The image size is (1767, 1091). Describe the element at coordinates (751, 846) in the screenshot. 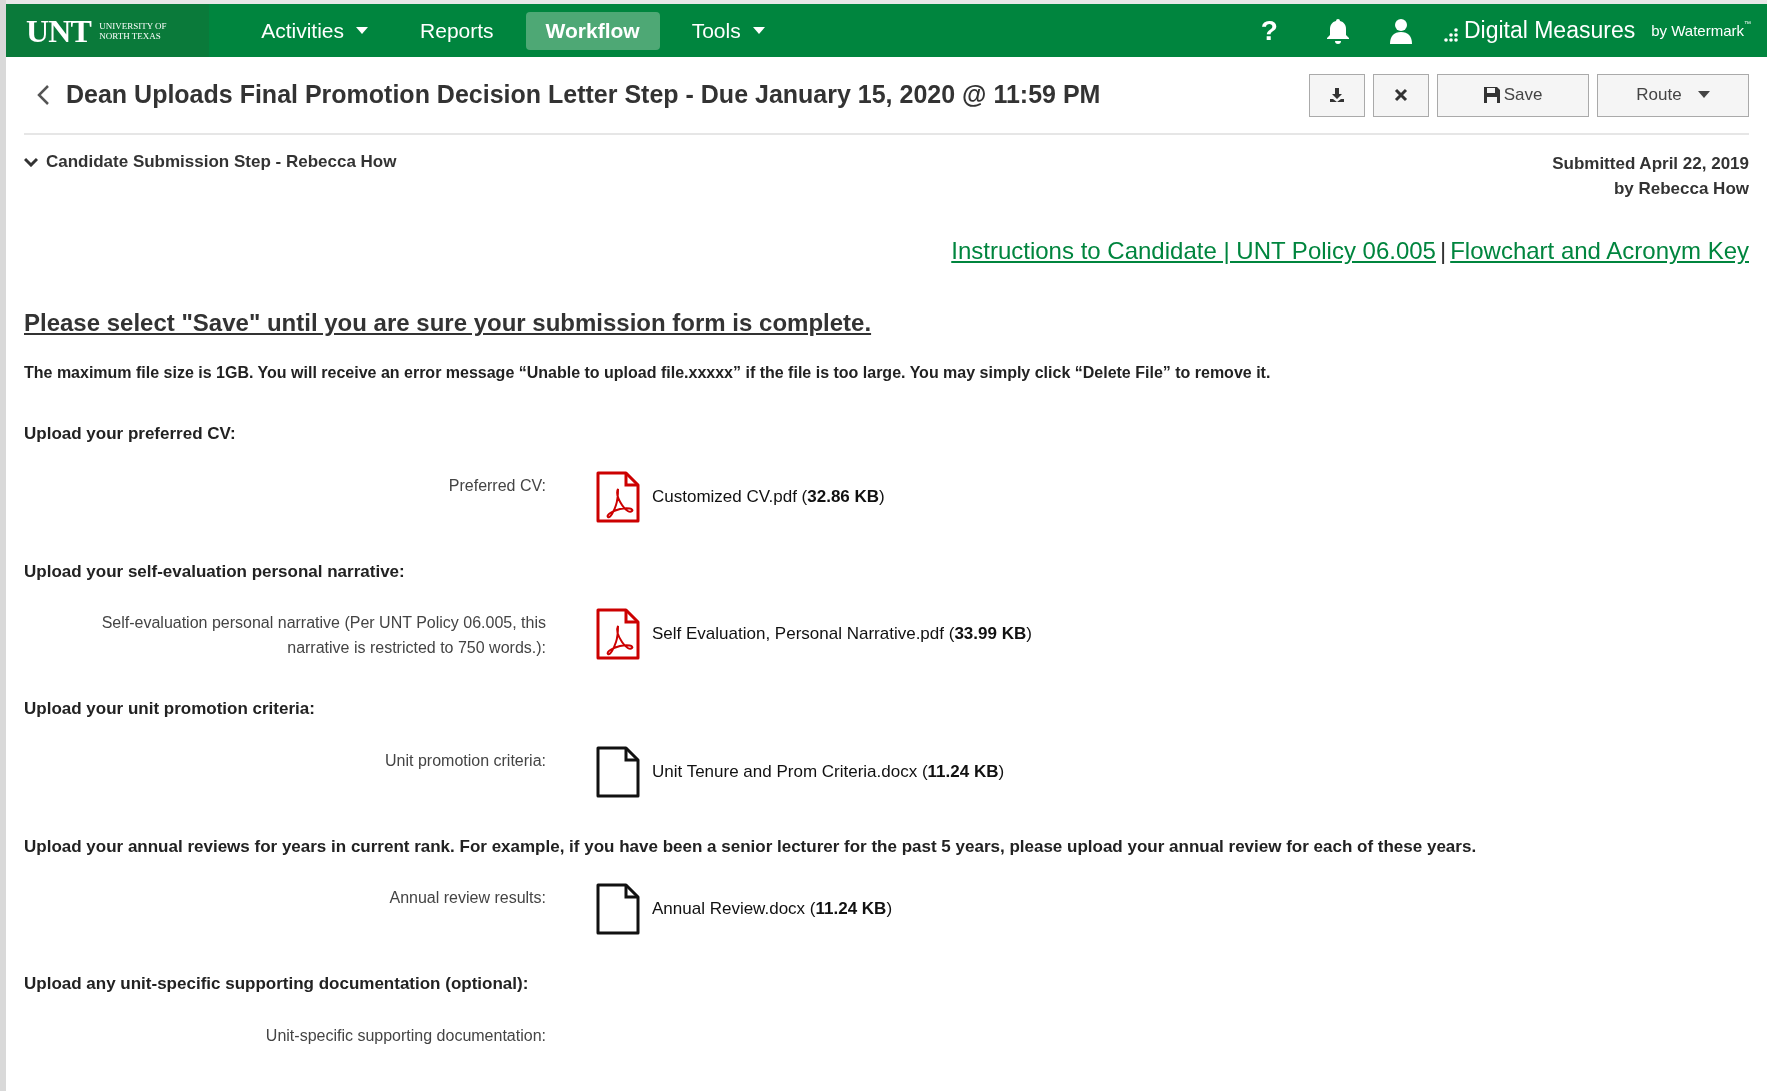

I see `section-heading: Upload your annual reviews for years in current rank. For example, if you have been a senior lecturer for the past 5 years, please upload your annual review for each of these years.` at that location.